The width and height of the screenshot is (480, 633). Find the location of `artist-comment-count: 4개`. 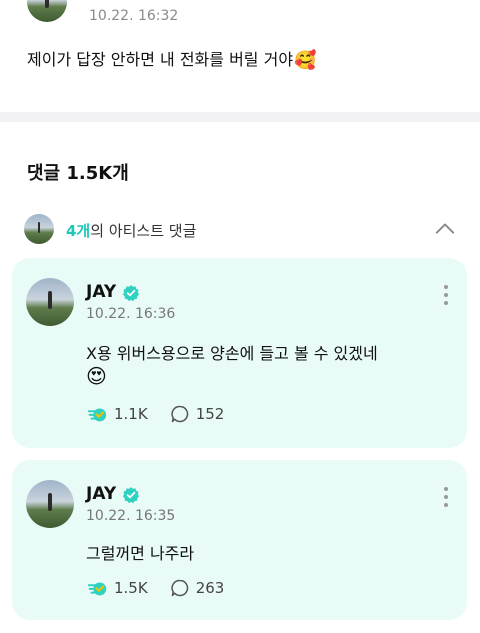

artist-comment-count: 4개 is located at coordinates (78, 231).